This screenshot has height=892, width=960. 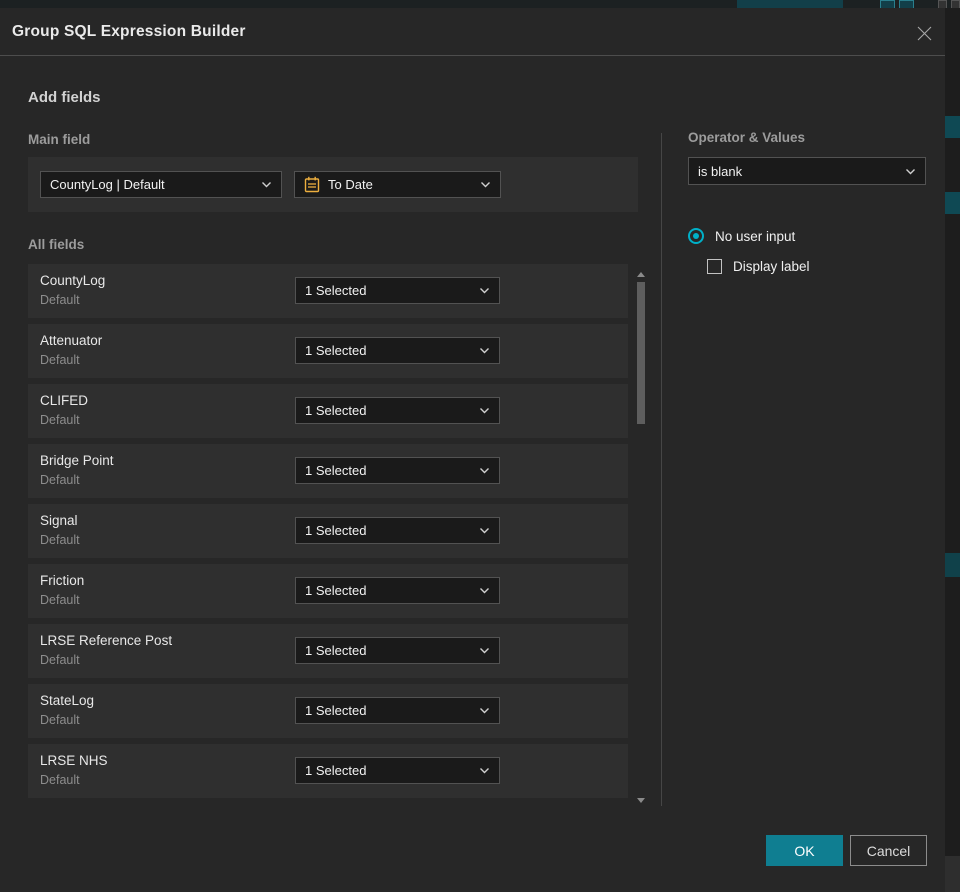 What do you see at coordinates (641, 353) in the screenshot?
I see `scrollbar-thumb` at bounding box center [641, 353].